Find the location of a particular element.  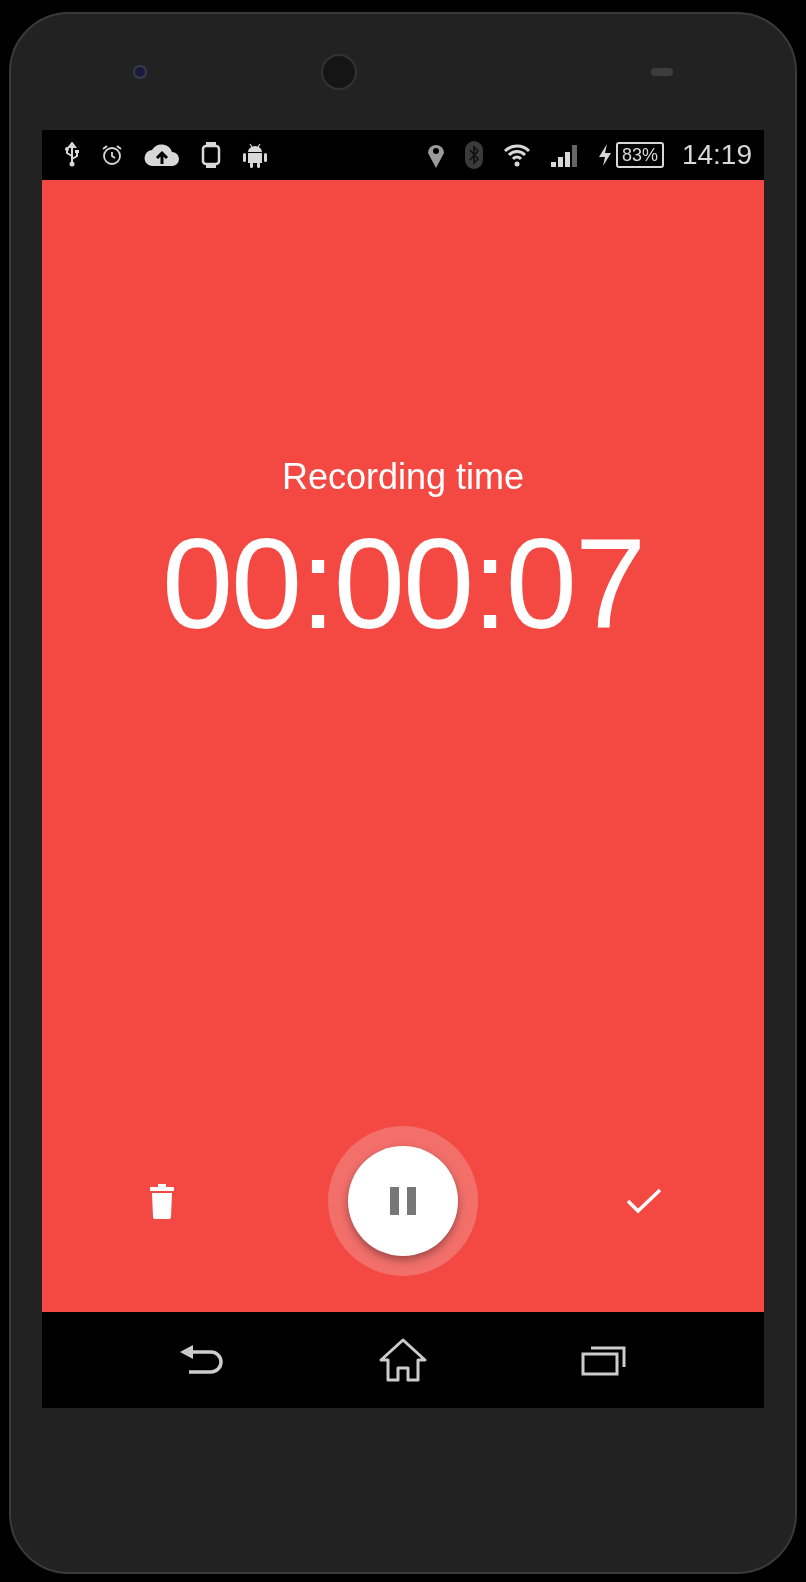

back-arrow-icon is located at coordinates (202, 1360).